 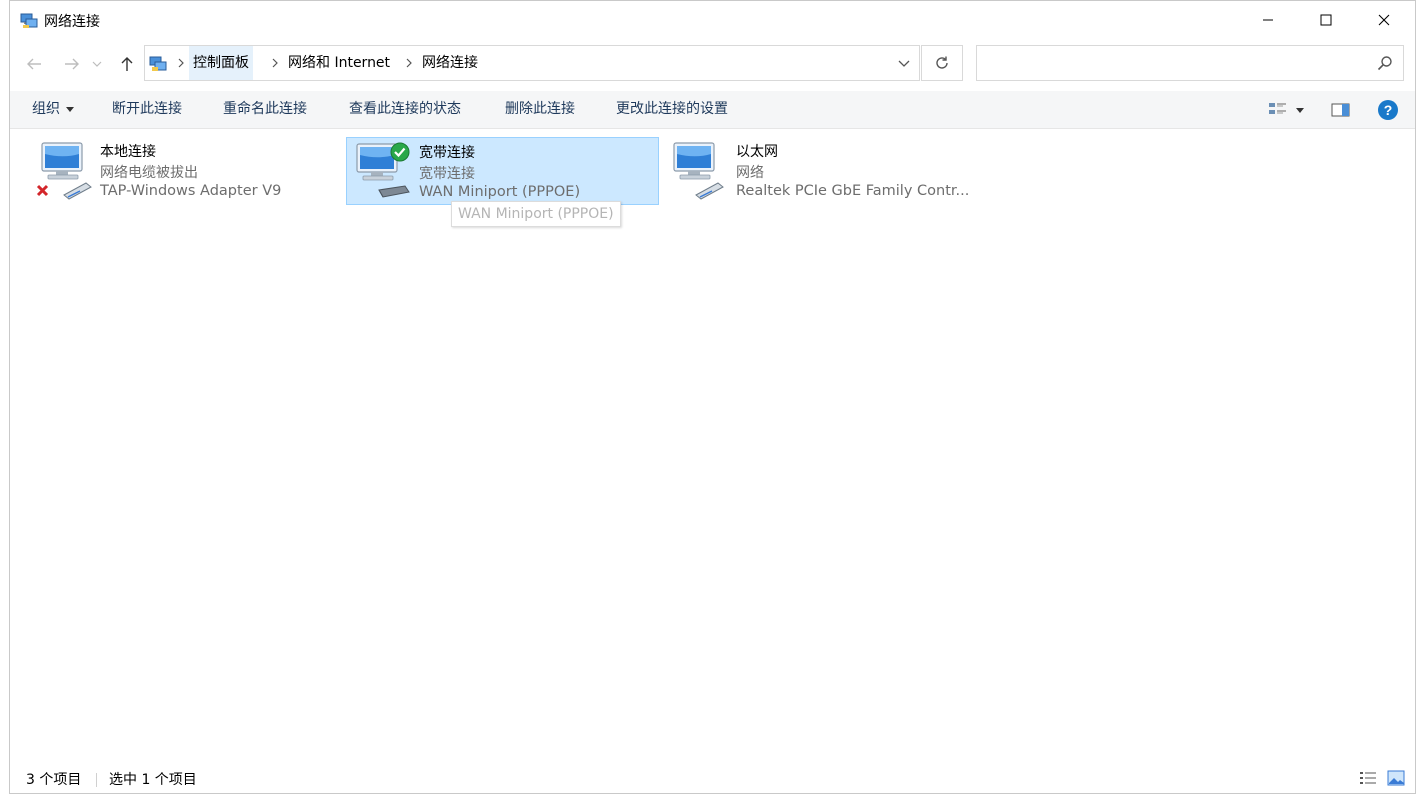 I want to click on details-view-icon, so click(x=1368, y=778).